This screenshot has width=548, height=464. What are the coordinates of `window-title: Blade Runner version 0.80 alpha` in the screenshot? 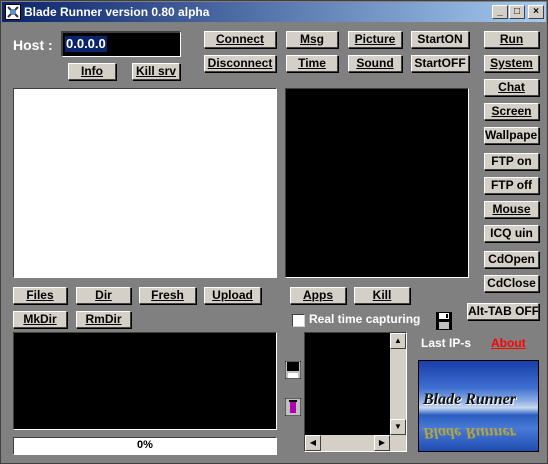 It's located at (117, 12).